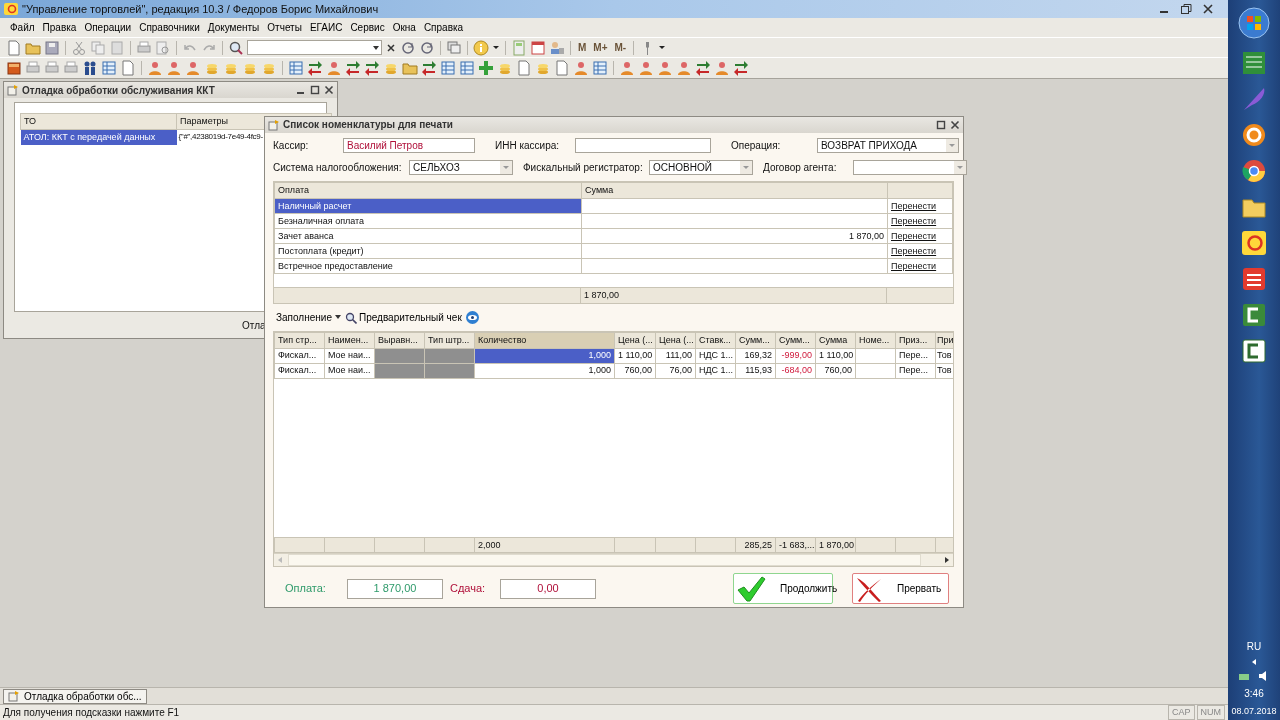 The height and width of the screenshot is (720, 1280). Describe the element at coordinates (1254, 279) in the screenshot. I see `stack-icon` at that location.